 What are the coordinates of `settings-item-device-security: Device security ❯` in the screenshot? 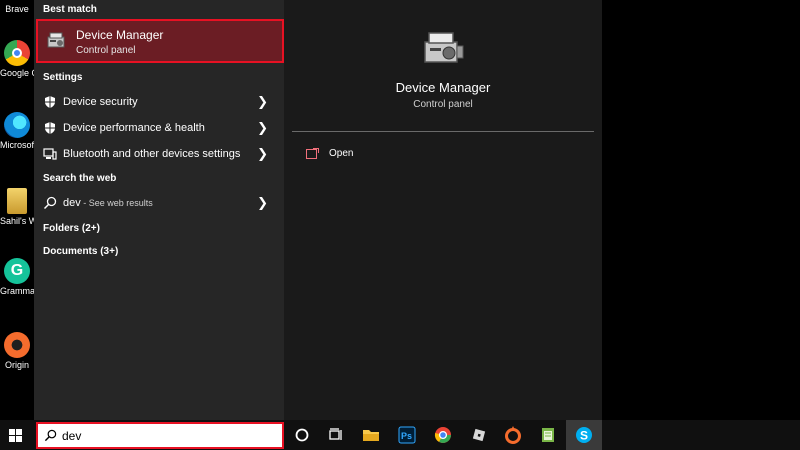 It's located at (159, 102).